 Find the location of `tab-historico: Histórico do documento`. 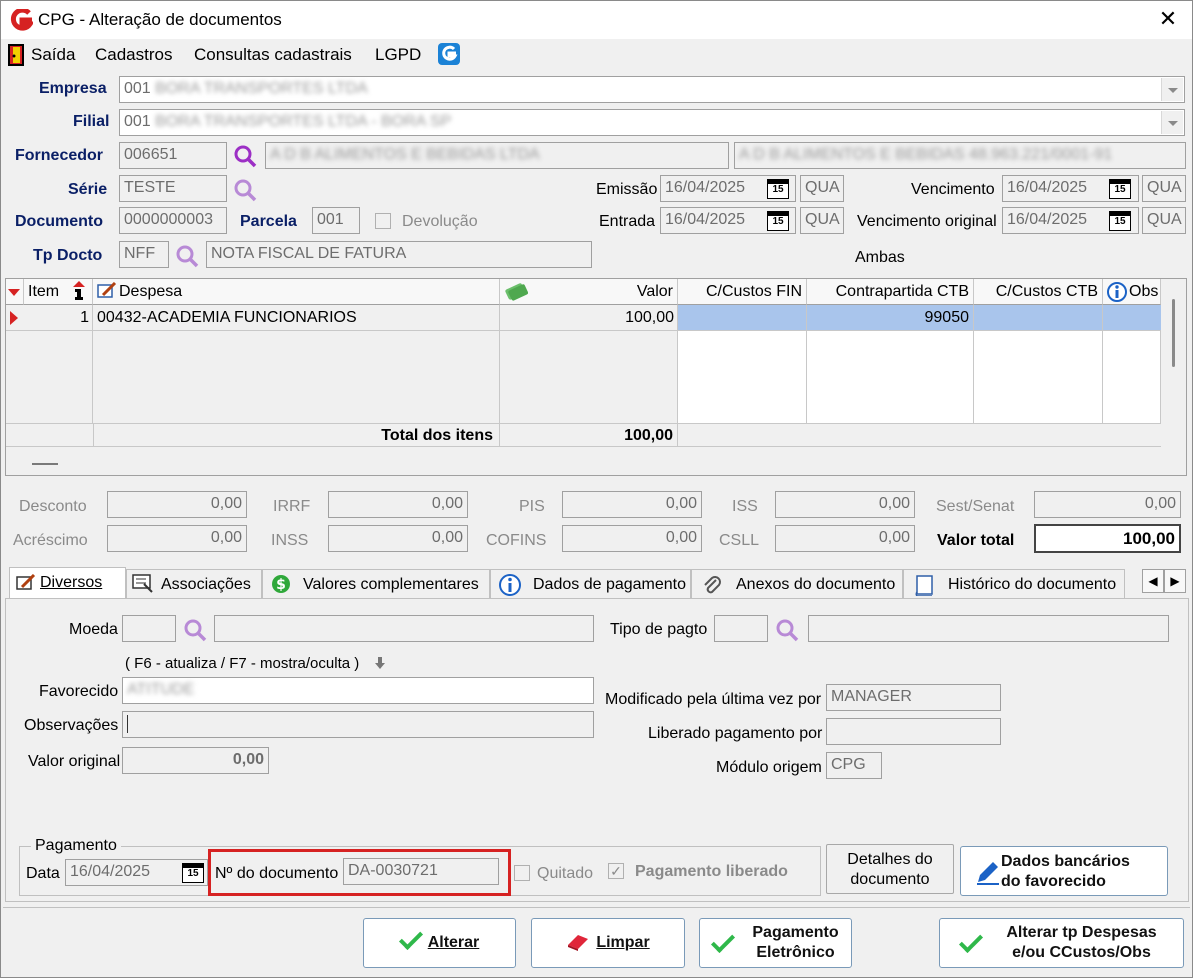

tab-historico: Histórico do documento is located at coordinates (1014, 584).